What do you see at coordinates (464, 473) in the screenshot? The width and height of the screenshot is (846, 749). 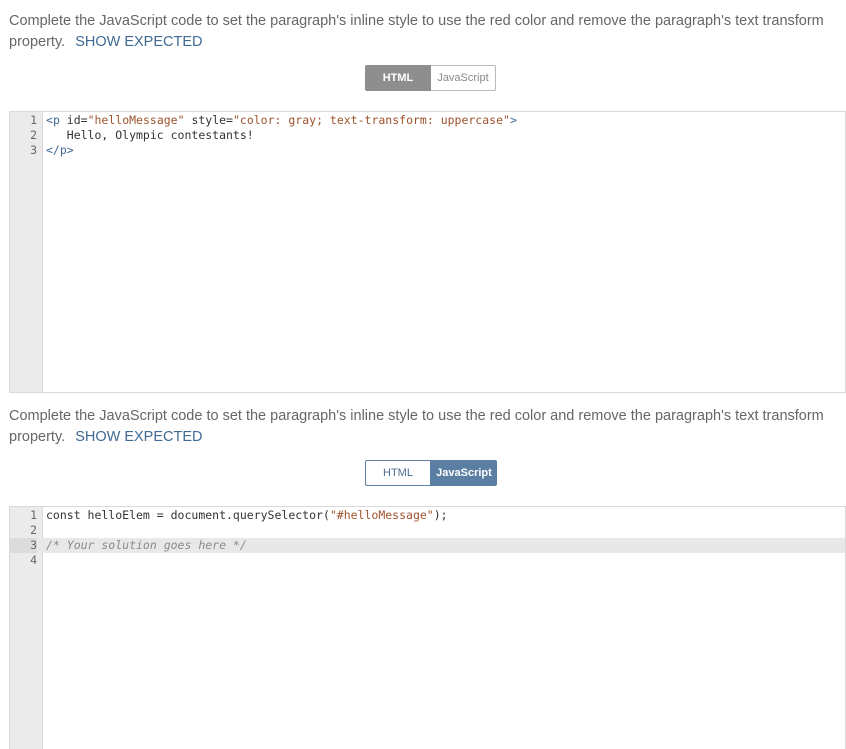 I see `javascript-tab-2: JavaScript` at bounding box center [464, 473].